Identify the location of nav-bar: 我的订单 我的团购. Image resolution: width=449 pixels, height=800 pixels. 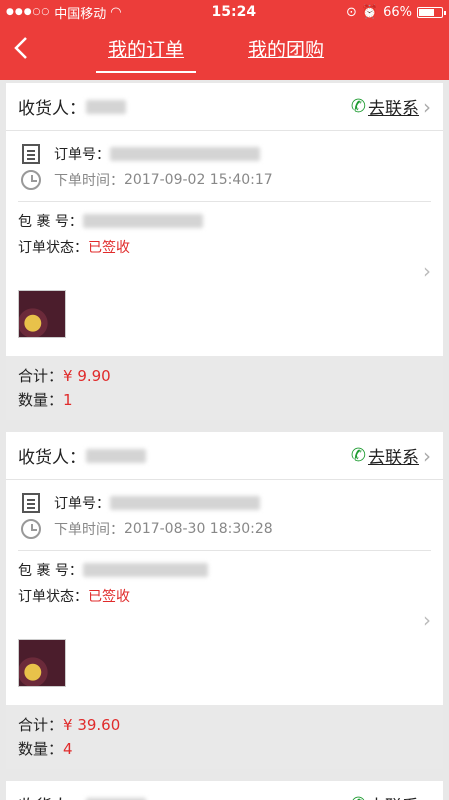
(224, 52).